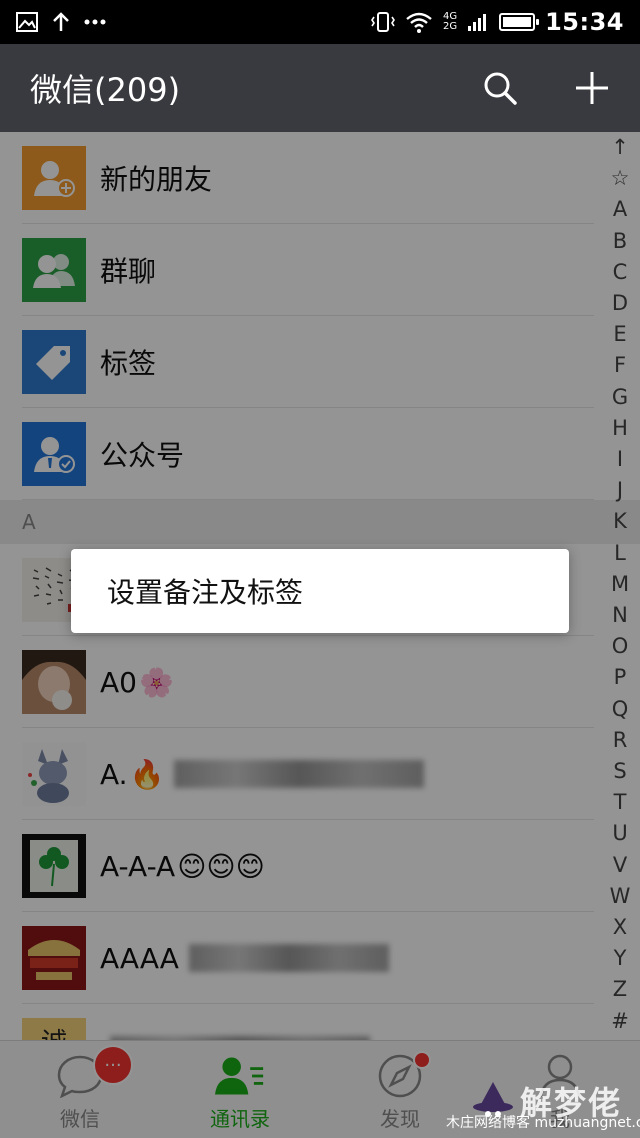 The width and height of the screenshot is (640, 1138). What do you see at coordinates (383, 22) in the screenshot?
I see `vibrate-icon` at bounding box center [383, 22].